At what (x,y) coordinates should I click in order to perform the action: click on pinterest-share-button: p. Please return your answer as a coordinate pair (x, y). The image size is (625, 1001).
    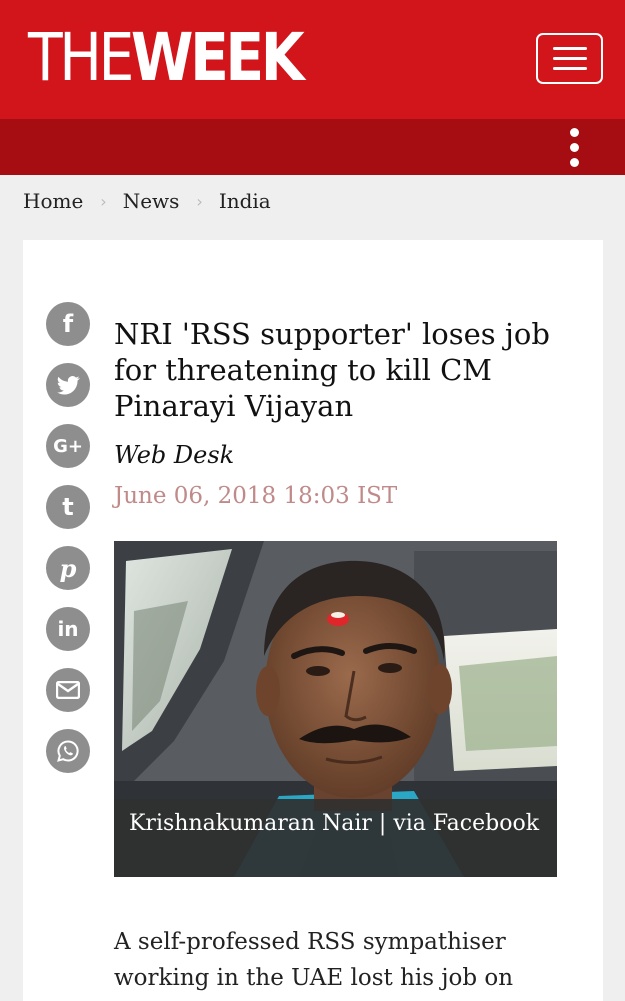
    Looking at the image, I should click on (68, 568).